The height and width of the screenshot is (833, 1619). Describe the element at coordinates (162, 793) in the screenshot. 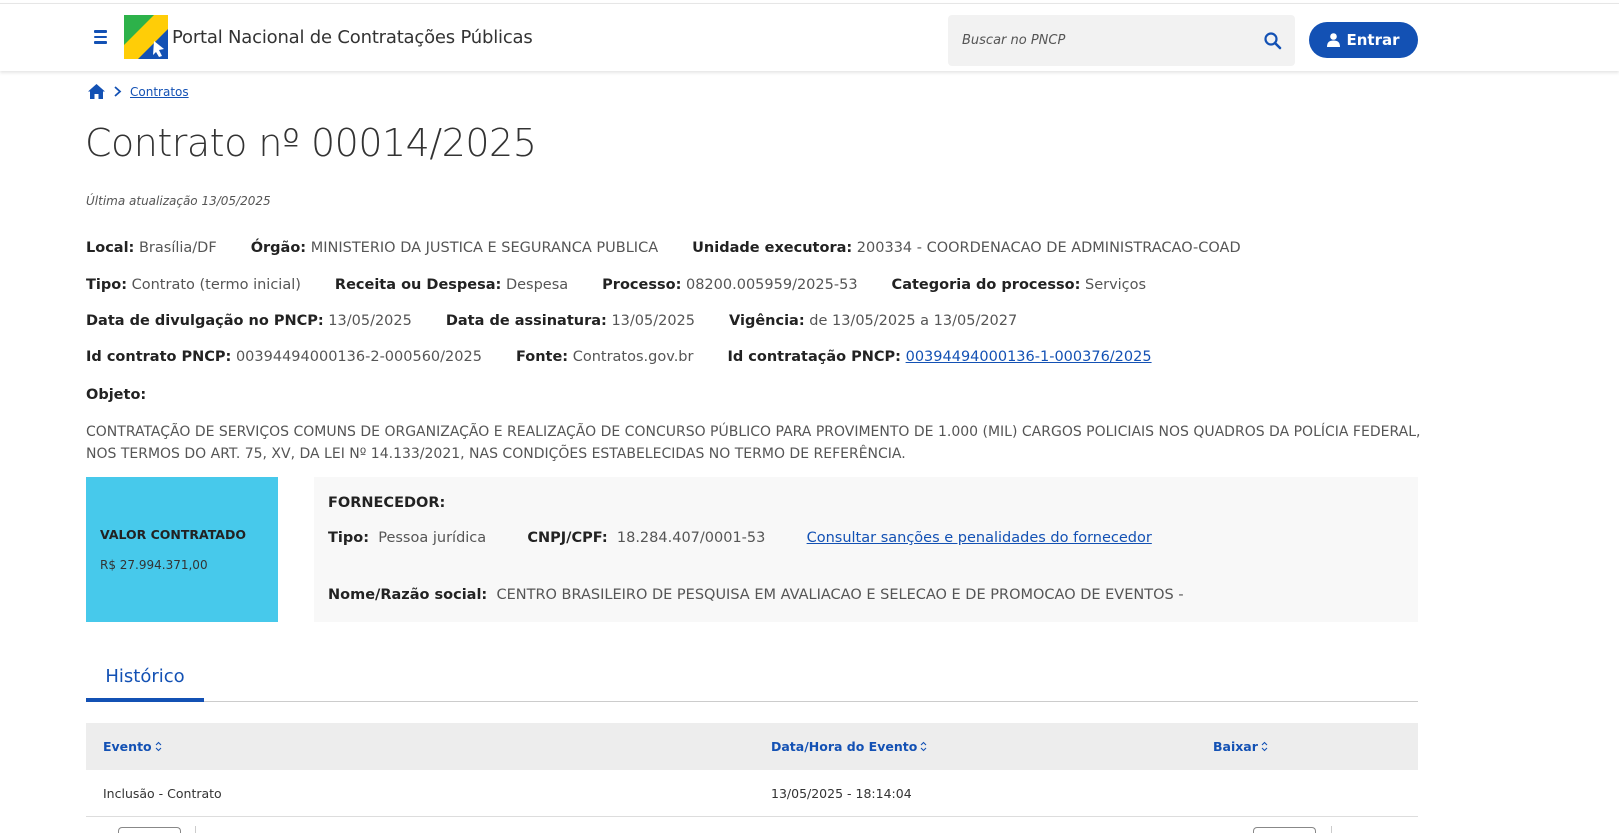

I see `cell-evento: Inclusão - Contrato` at that location.